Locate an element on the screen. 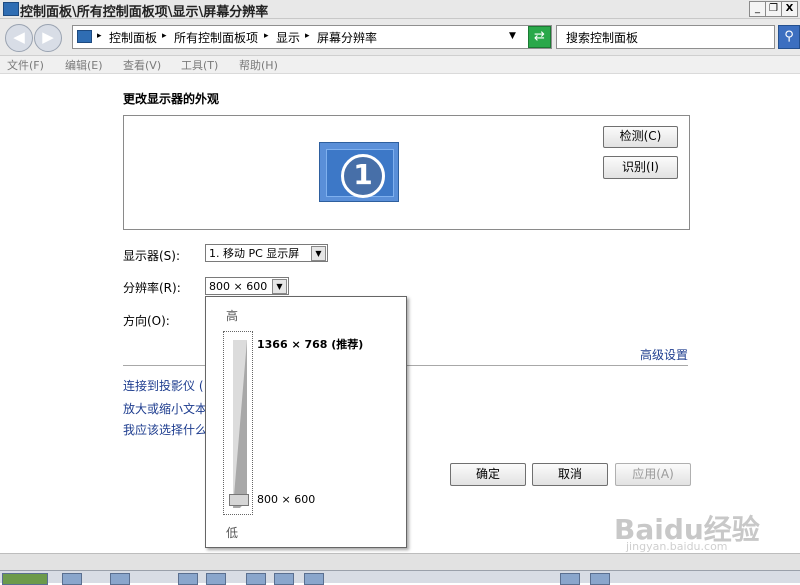 The image size is (800, 585). search-placeholder: 搜索控制面板 is located at coordinates (602, 38).